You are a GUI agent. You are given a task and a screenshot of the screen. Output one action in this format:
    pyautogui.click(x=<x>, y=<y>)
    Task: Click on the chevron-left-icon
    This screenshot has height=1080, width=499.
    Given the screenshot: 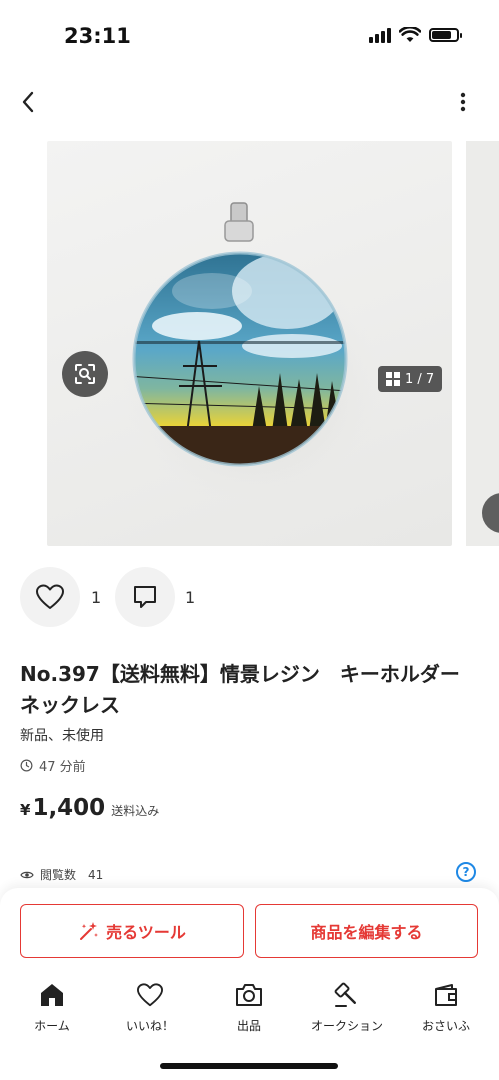 What is the action you would take?
    pyautogui.click(x=28, y=102)
    